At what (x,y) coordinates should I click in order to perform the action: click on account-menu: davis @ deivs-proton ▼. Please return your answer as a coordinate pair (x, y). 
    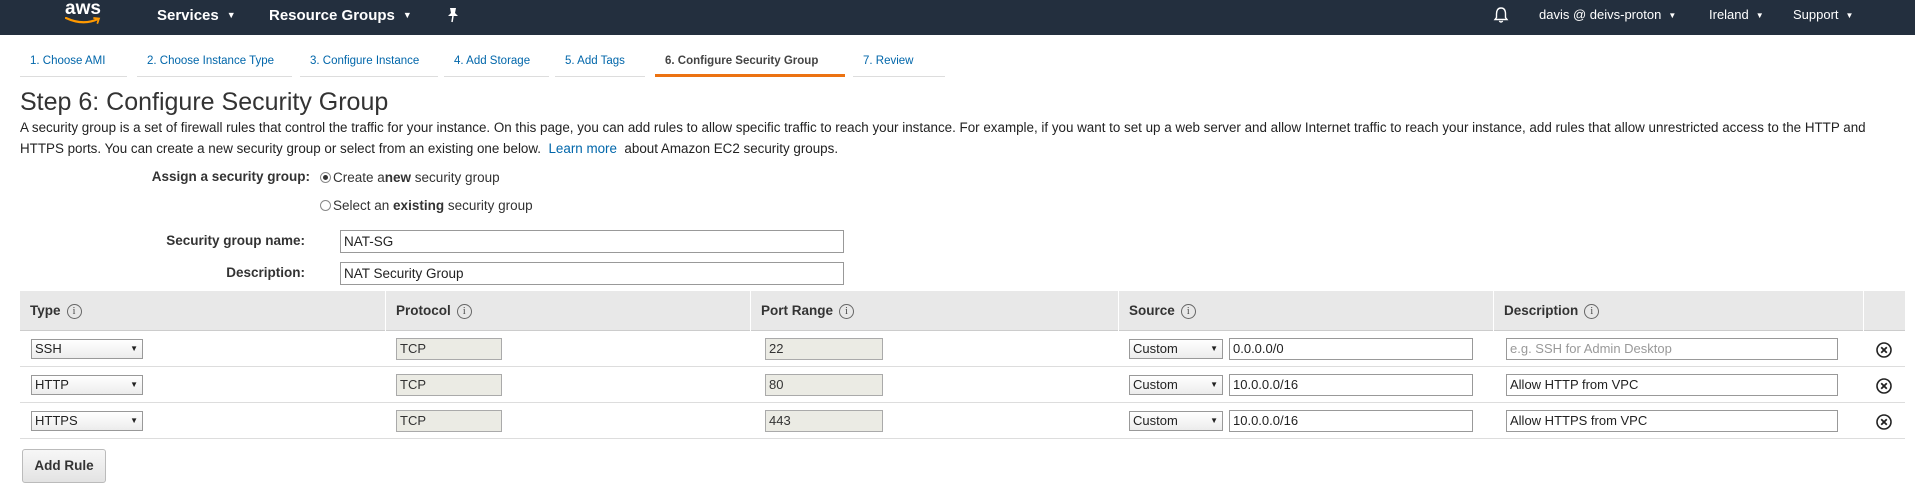
    Looking at the image, I should click on (1607, 17).